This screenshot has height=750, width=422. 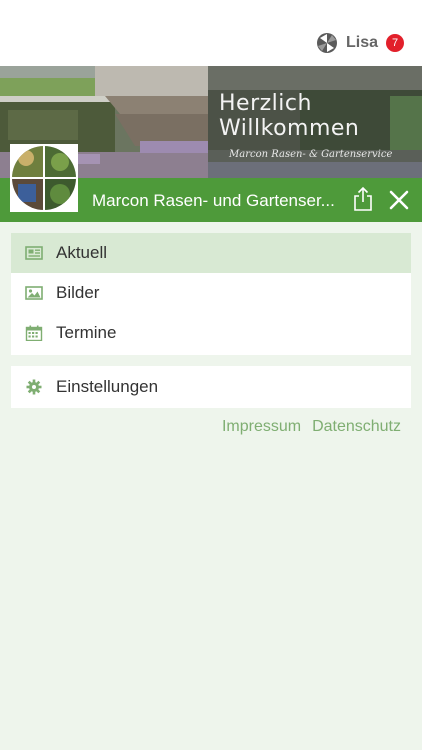 What do you see at coordinates (82, 252) in the screenshot?
I see `menu-item-label: Aktuell` at bounding box center [82, 252].